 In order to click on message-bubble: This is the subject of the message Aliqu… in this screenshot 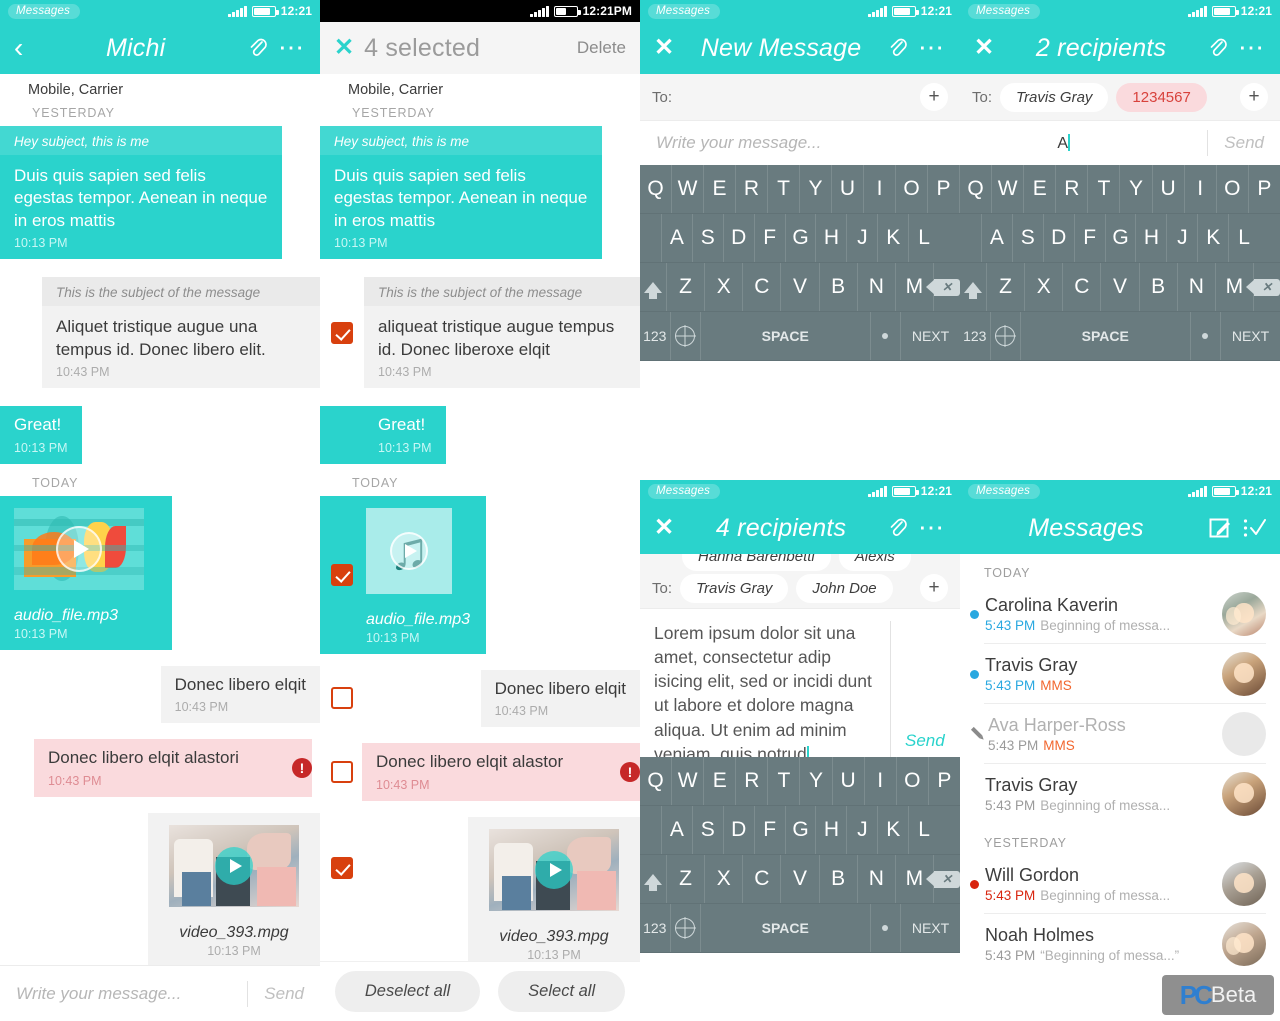, I will do `click(181, 333)`.